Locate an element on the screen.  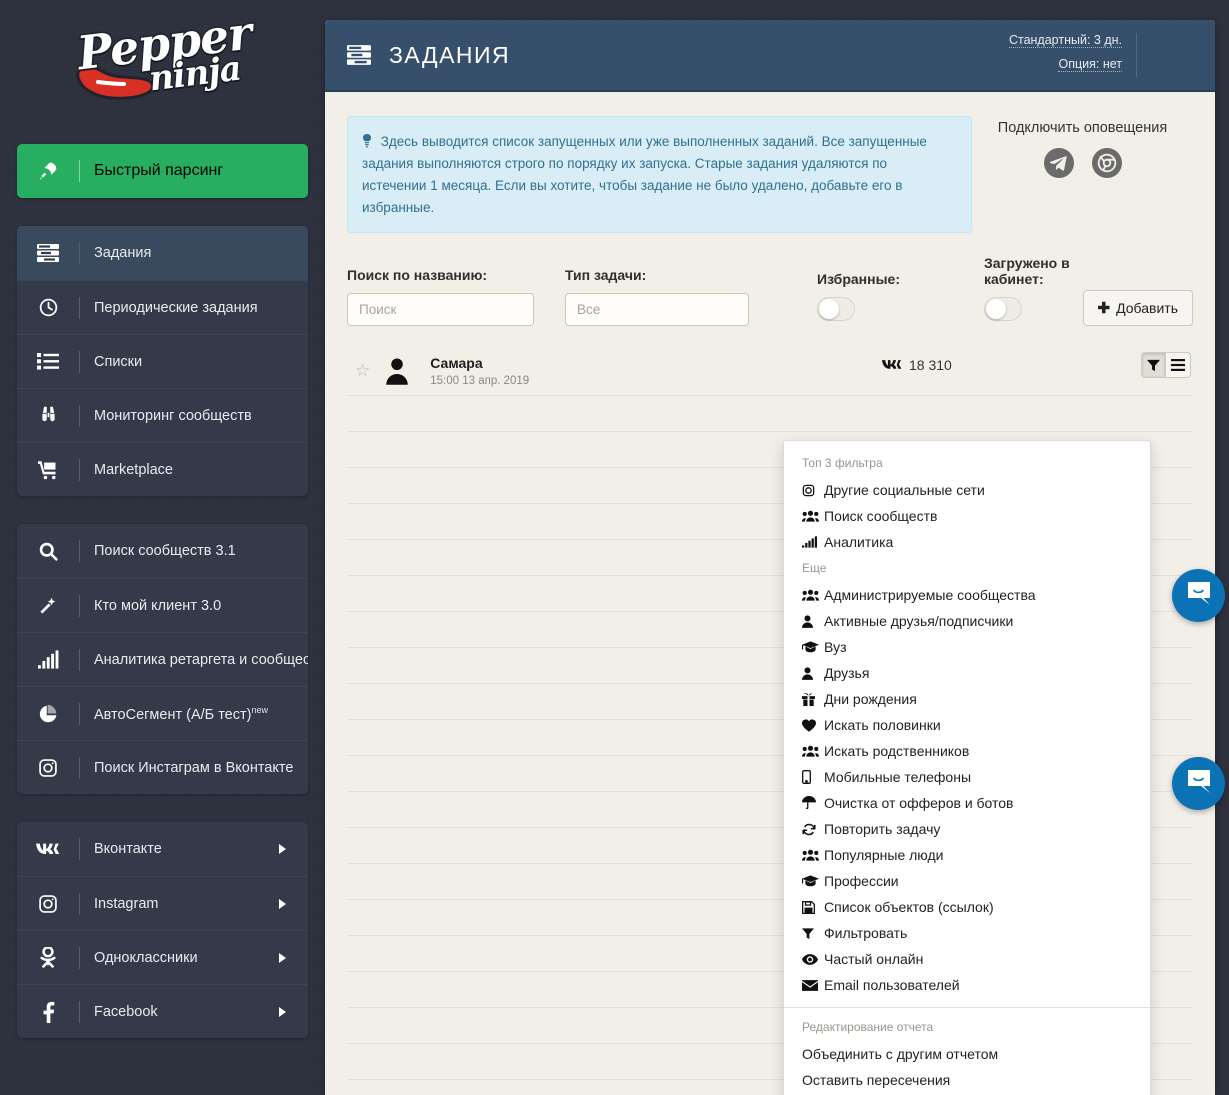
dropdown-item-birthdays: Дни рождения is located at coordinates (967, 699).